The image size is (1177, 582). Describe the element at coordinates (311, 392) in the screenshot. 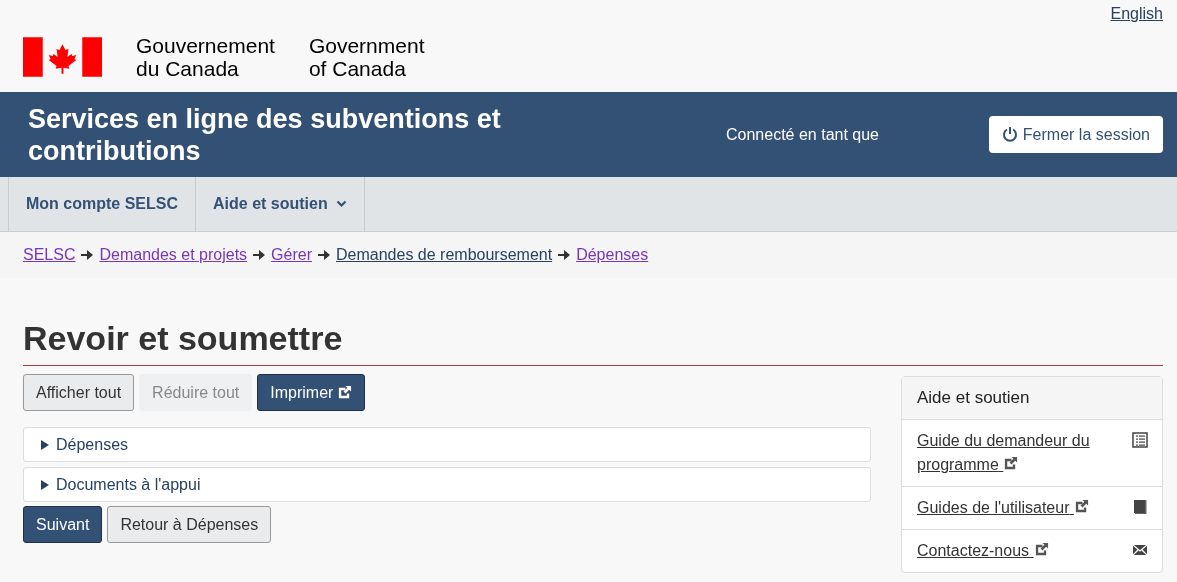

I see `toolbar-button: Imprimer` at that location.